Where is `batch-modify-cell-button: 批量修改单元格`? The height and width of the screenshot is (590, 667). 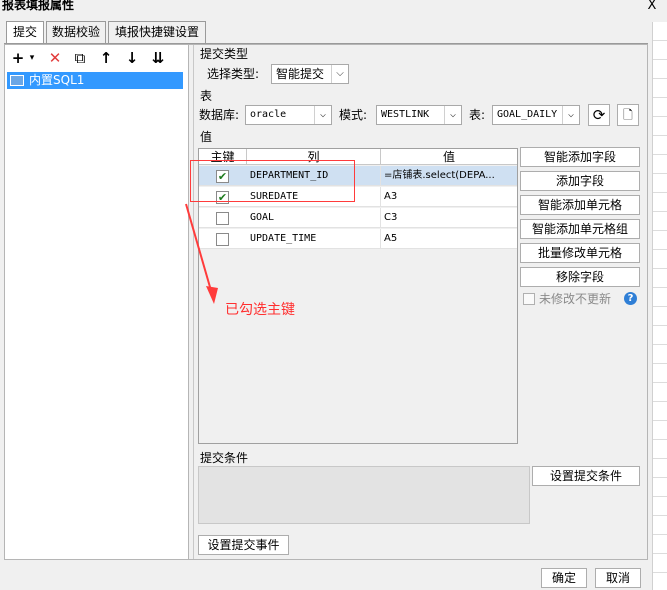 batch-modify-cell-button: 批量修改单元格 is located at coordinates (580, 253).